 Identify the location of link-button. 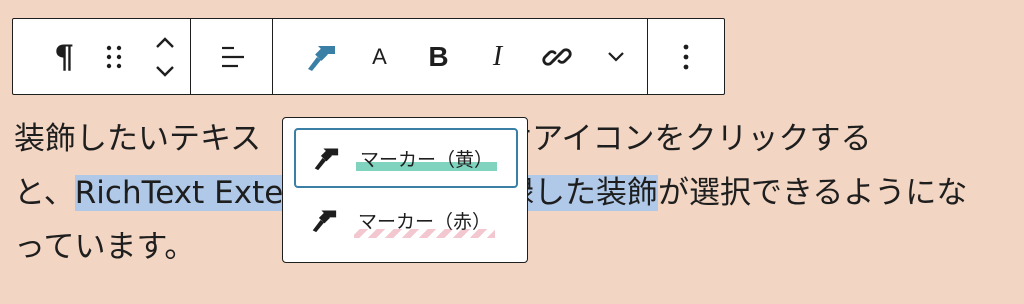
(556, 57).